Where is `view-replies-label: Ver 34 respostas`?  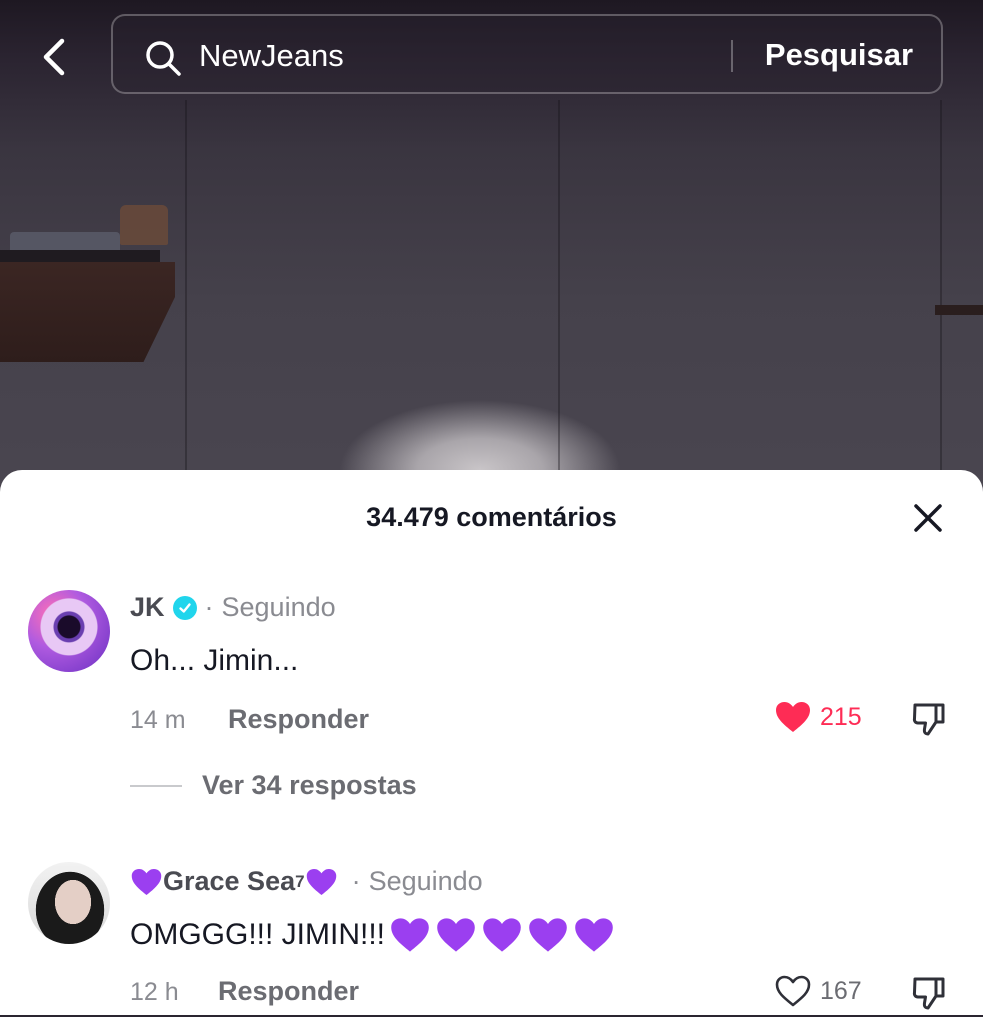 view-replies-label: Ver 34 respostas is located at coordinates (309, 785).